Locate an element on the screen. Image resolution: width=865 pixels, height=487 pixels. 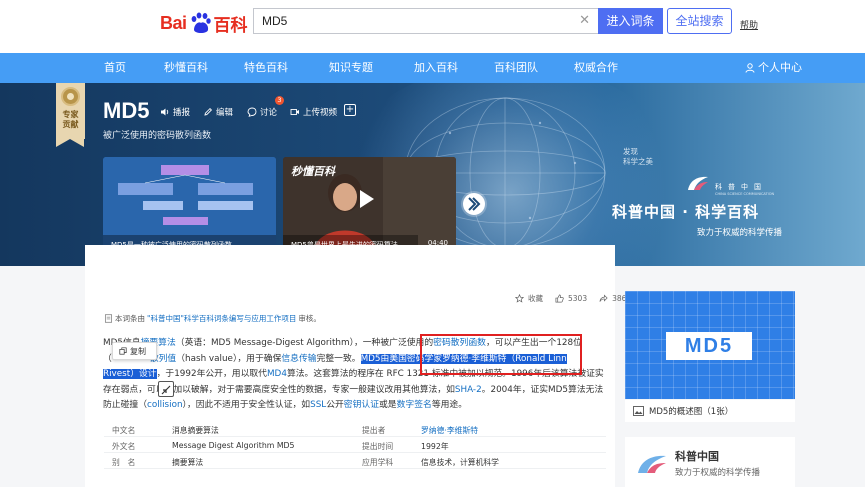
info-value-link: 罗纳德·李维斯特 is located at coordinates (449, 430).